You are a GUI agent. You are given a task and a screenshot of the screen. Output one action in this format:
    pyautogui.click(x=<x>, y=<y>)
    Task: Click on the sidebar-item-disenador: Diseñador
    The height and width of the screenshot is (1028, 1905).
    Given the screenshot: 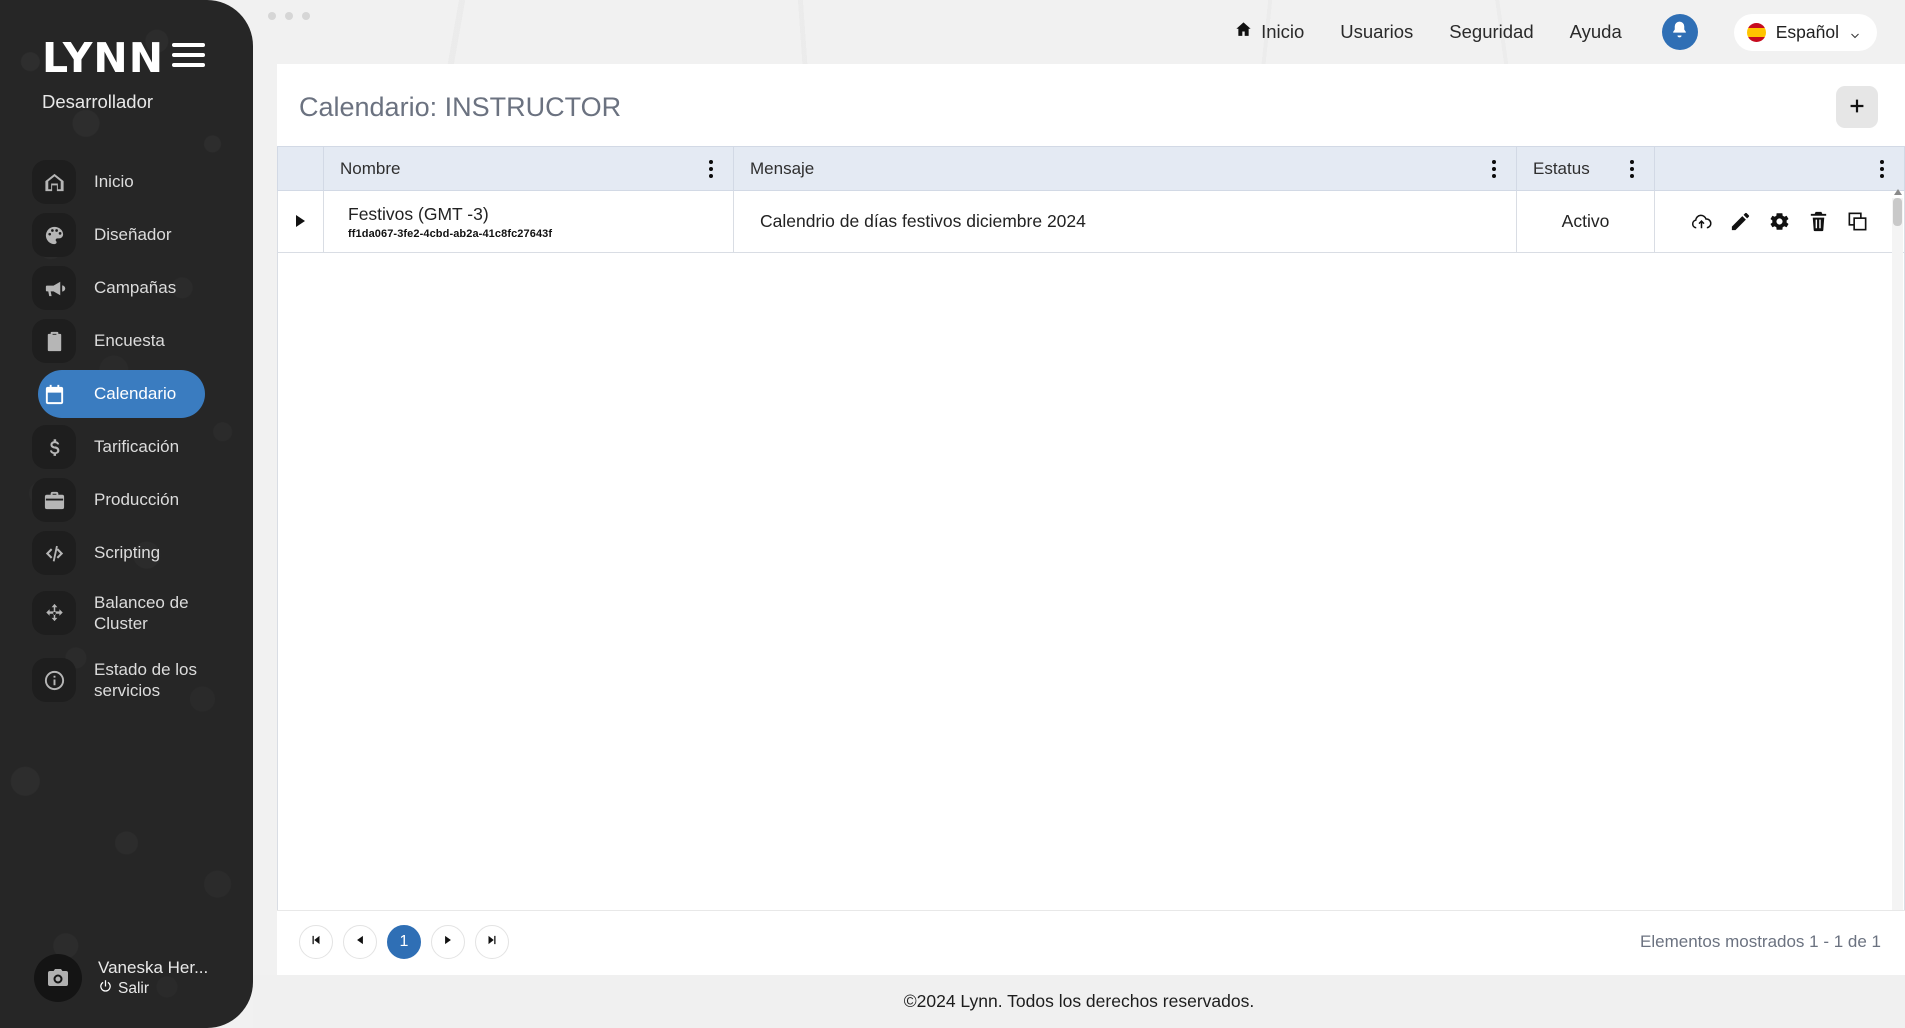 What is the action you would take?
    pyautogui.click(x=137, y=235)
    